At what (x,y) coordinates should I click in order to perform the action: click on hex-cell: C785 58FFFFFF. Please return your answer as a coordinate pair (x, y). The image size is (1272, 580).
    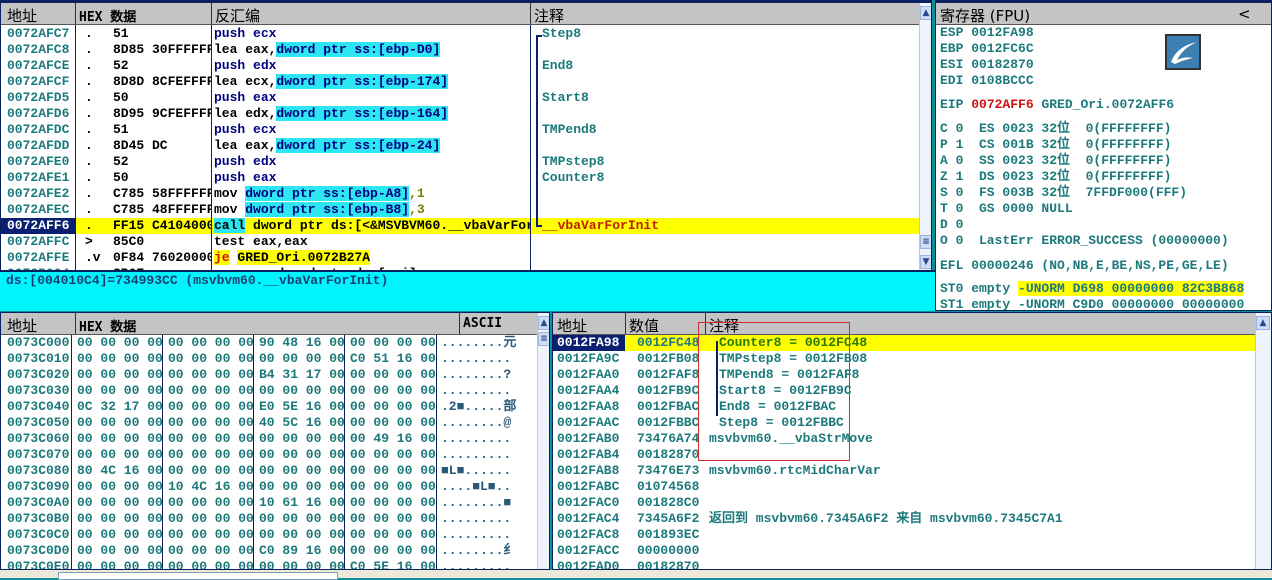
    Looking at the image, I should click on (162, 193).